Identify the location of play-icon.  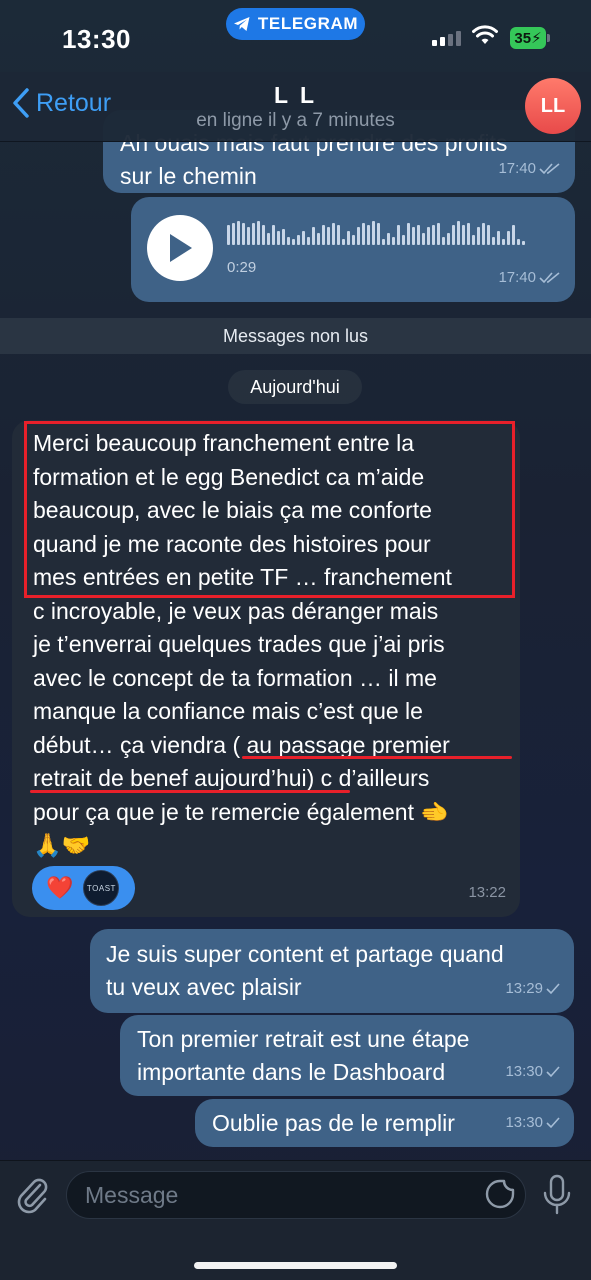
(181, 248).